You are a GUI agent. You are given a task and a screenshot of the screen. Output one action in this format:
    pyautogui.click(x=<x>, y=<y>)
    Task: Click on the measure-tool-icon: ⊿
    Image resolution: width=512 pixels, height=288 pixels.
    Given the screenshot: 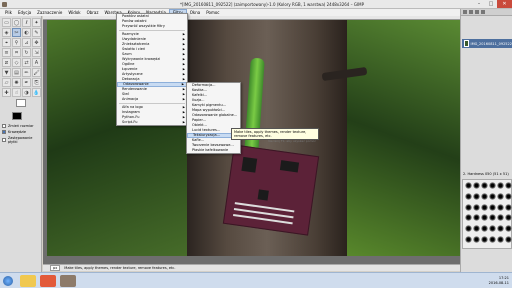 What is the action you would take?
    pyautogui.click(x=26, y=42)
    